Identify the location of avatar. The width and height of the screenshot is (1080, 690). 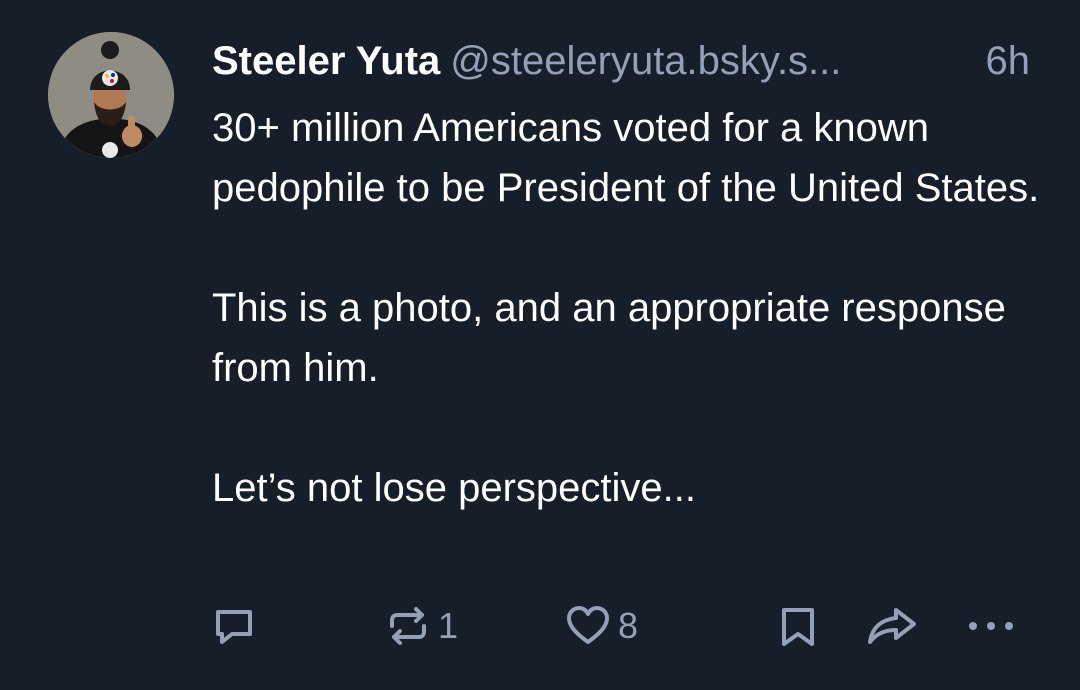
(111, 95).